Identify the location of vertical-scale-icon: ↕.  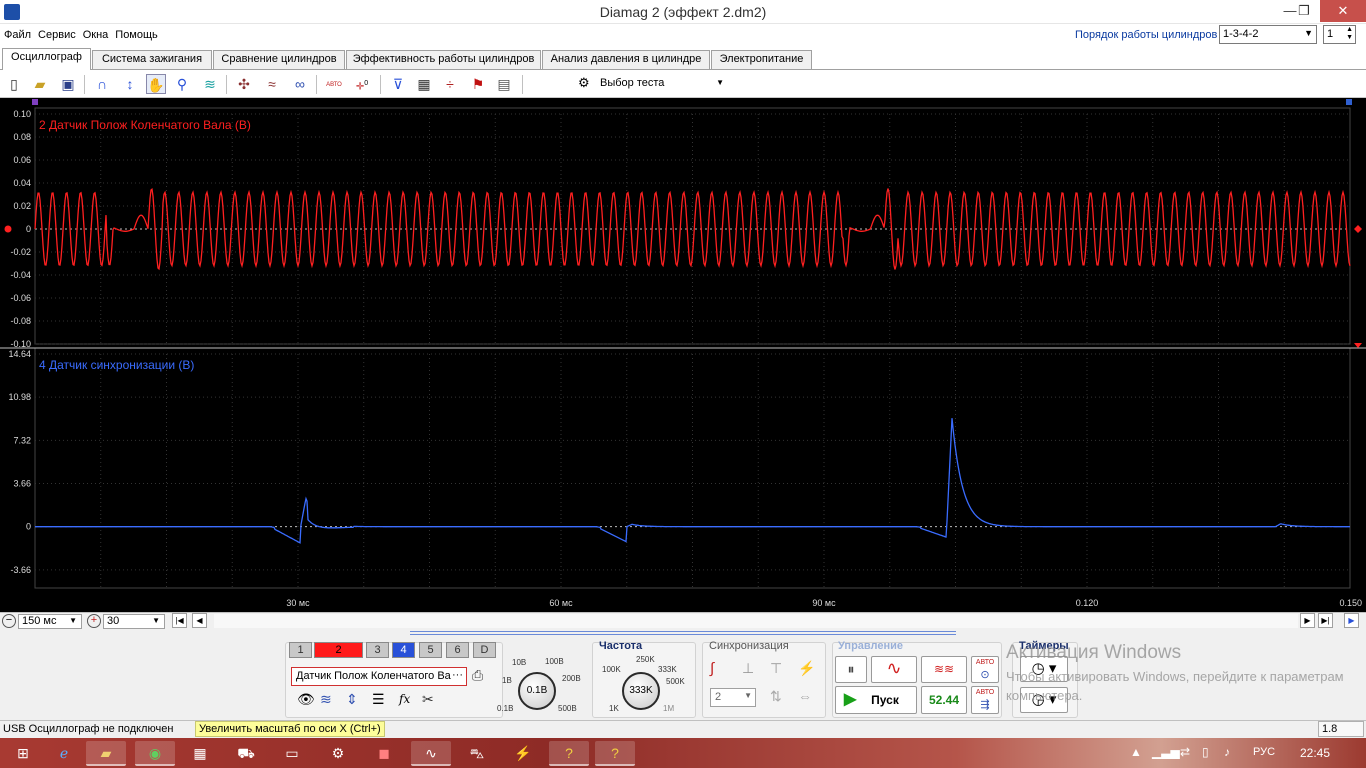
(130, 84).